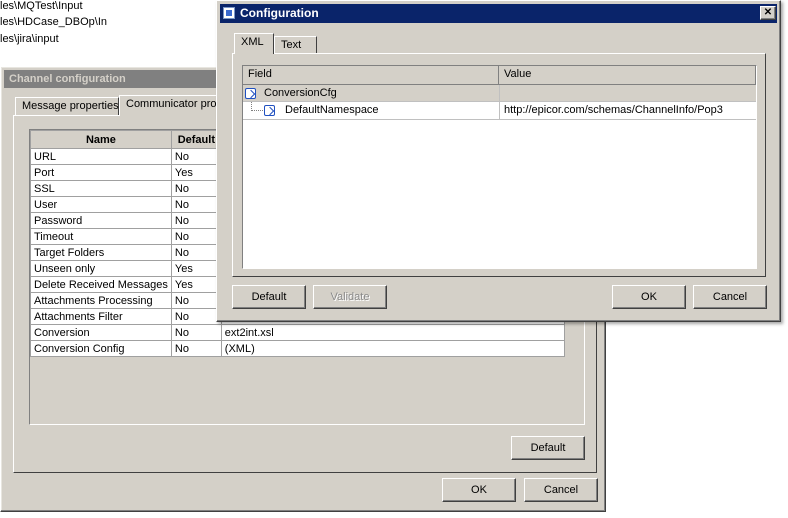  I want to click on xml-attribute-icon, so click(269, 110).